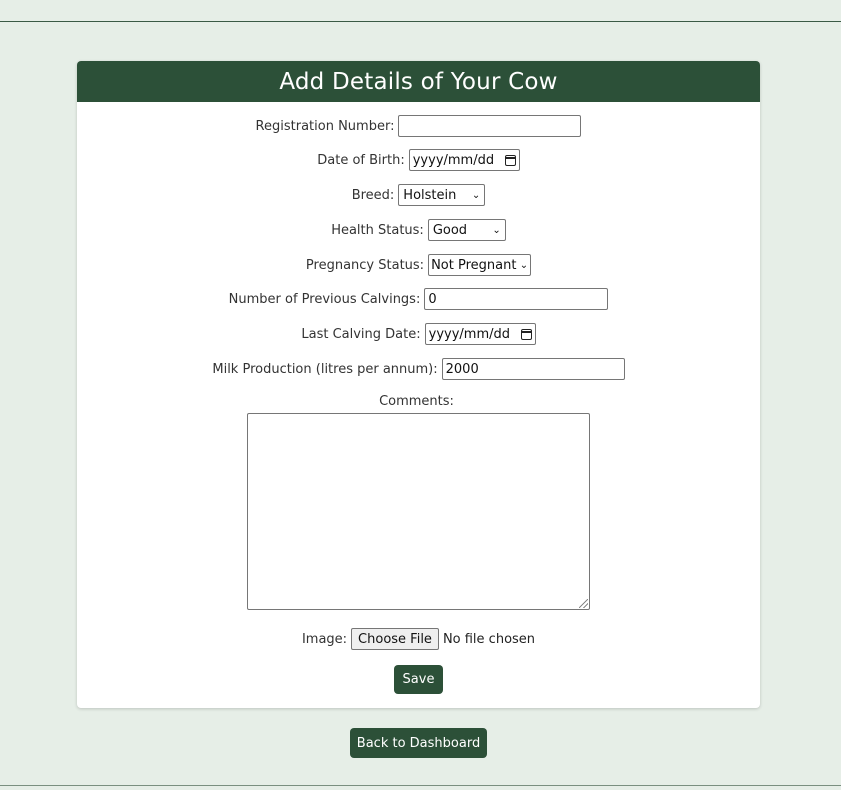 This screenshot has height=790, width=841. Describe the element at coordinates (469, 334) in the screenshot. I see `last-calving-value: yyyy/mm/dd` at that location.